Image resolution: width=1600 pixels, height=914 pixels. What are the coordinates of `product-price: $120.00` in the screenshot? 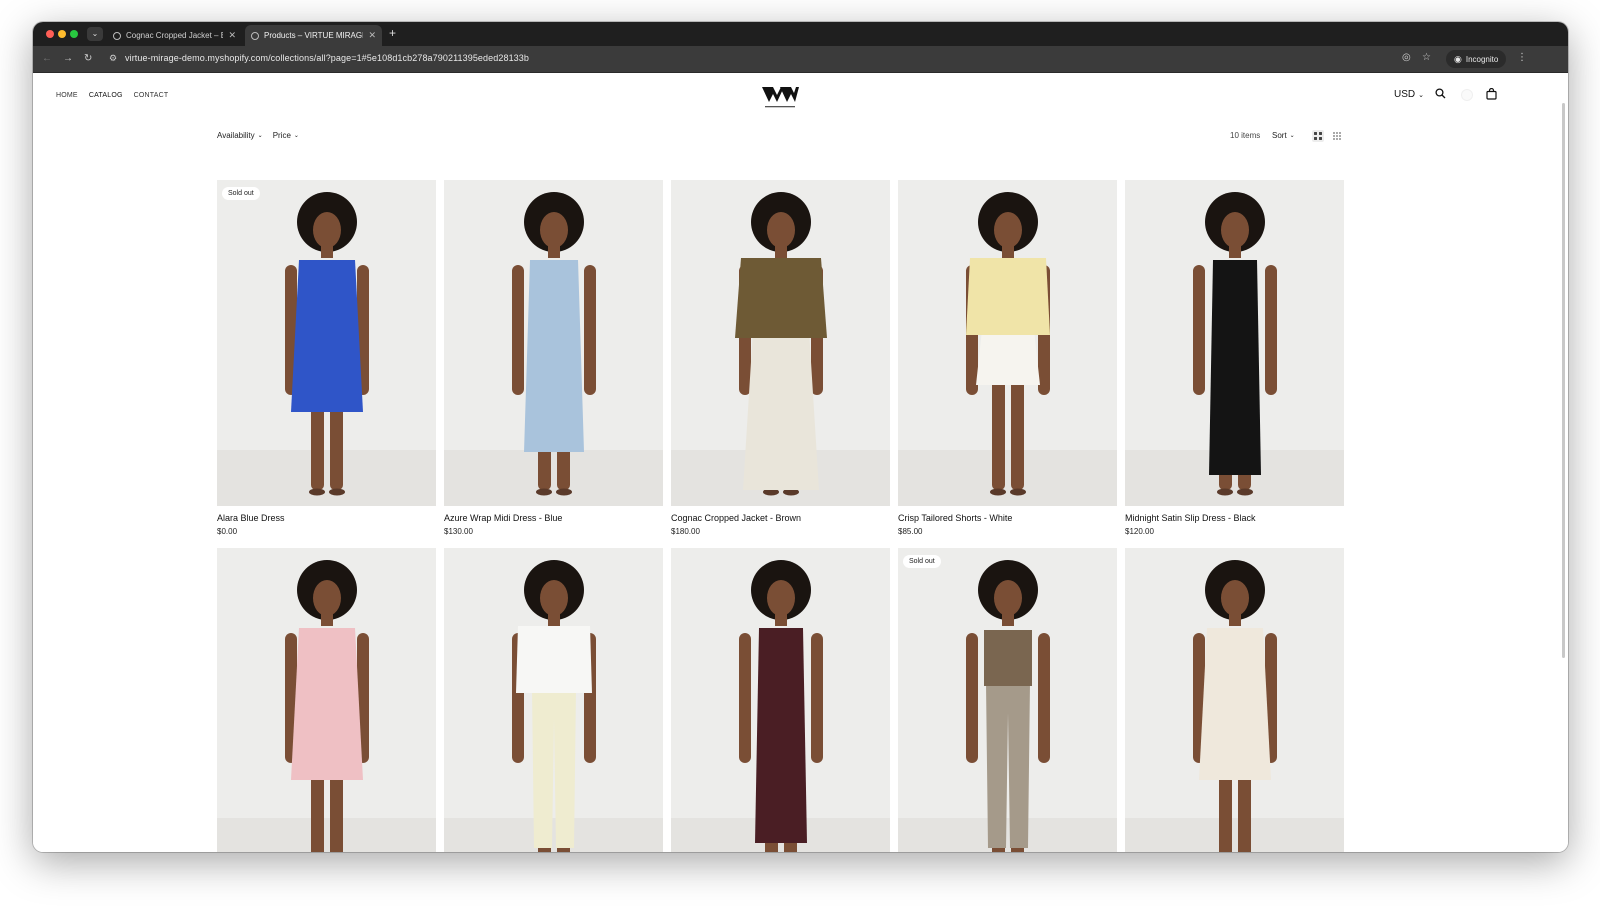 It's located at (1139, 531).